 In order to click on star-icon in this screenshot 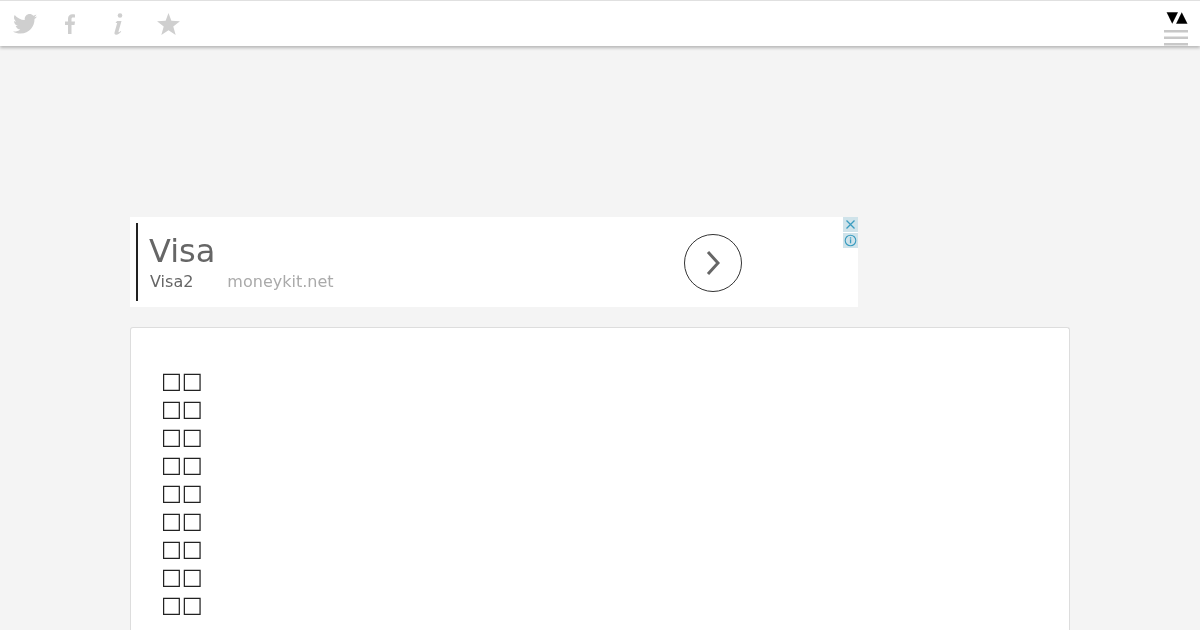, I will do `click(168, 23)`.